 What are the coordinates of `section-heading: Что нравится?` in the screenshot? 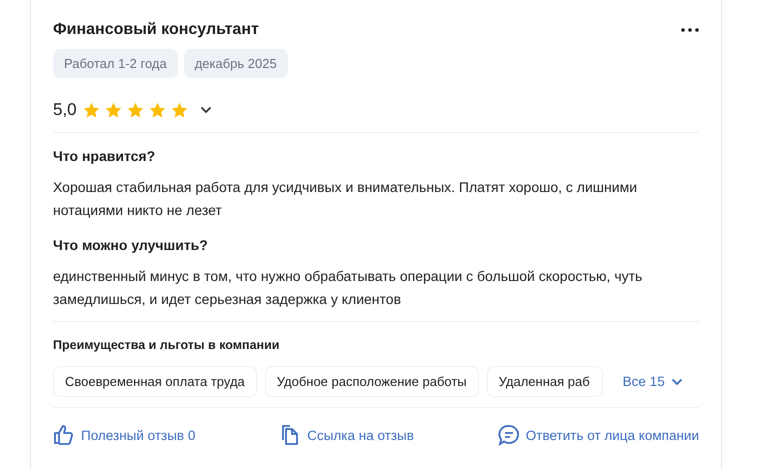 It's located at (104, 156).